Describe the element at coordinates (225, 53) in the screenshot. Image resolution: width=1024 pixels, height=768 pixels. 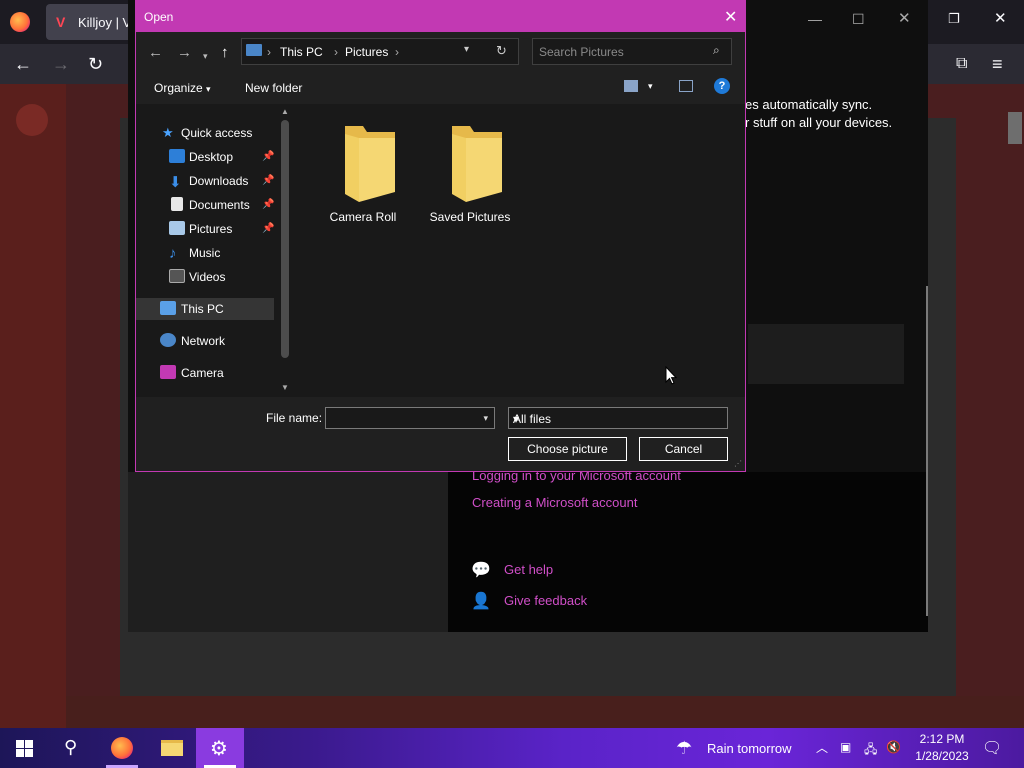
I see `up-icon: ↑` at that location.